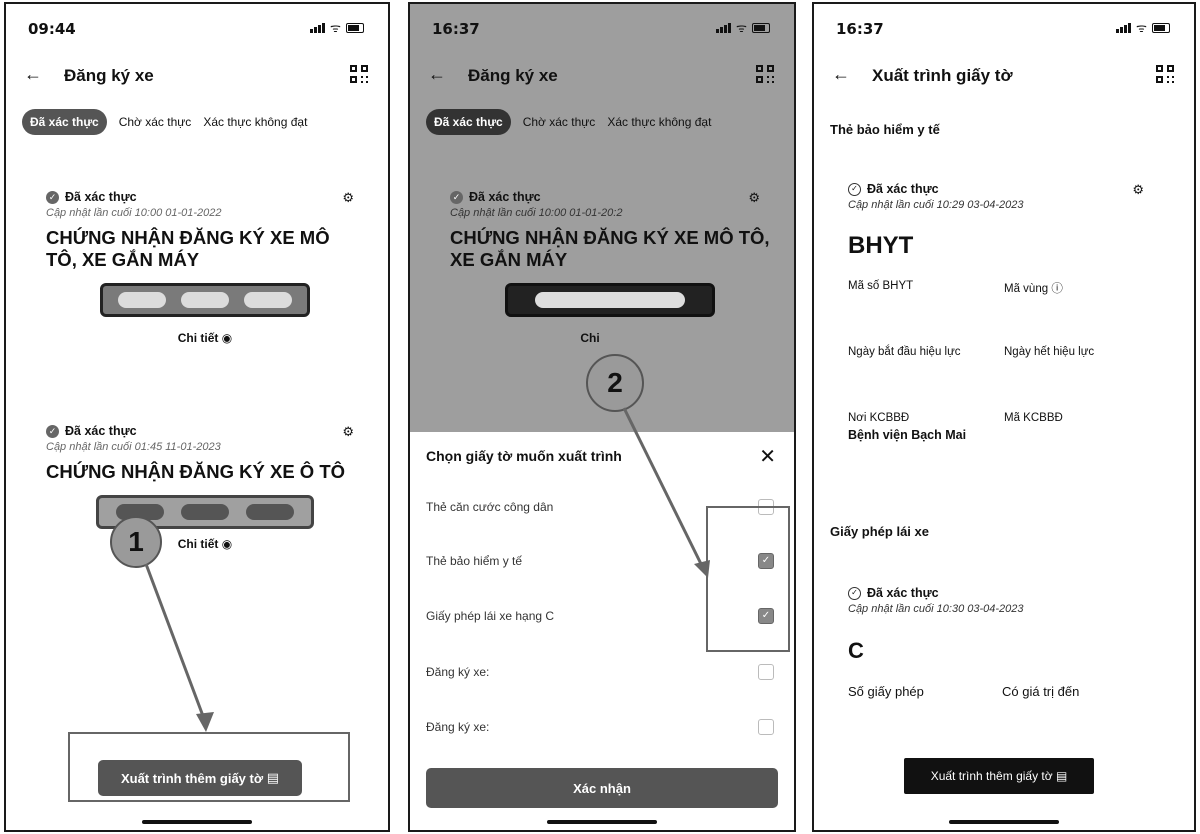 This screenshot has width=1200, height=834. Describe the element at coordinates (1124, 28) in the screenshot. I see `signal-icon` at that location.